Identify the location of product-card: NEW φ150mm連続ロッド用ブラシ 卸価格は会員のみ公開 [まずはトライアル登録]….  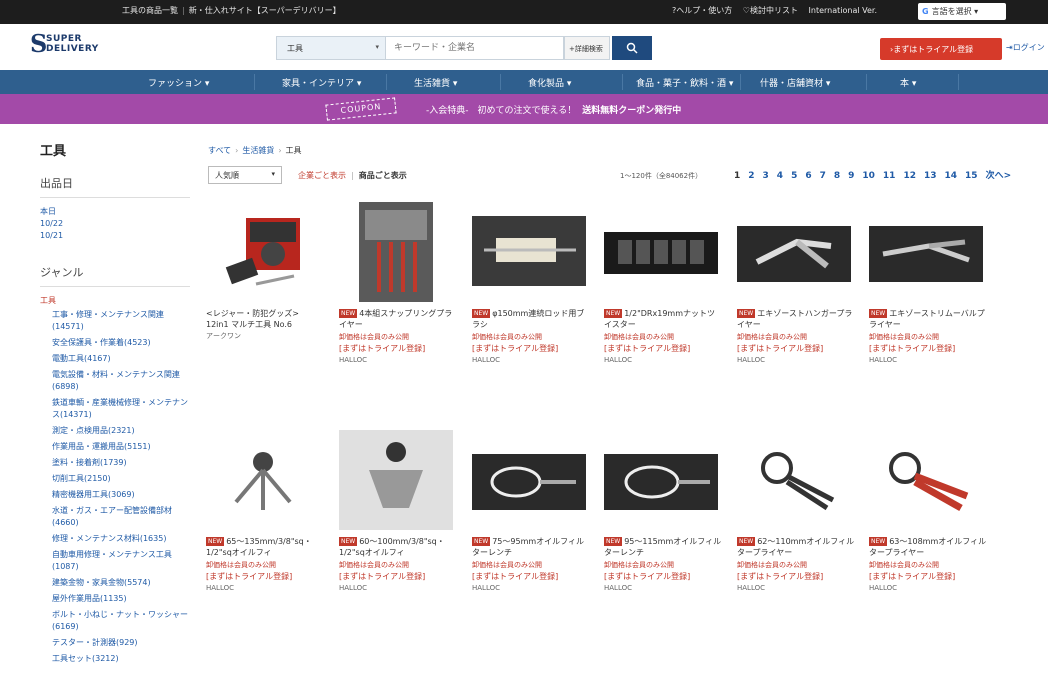
(531, 284).